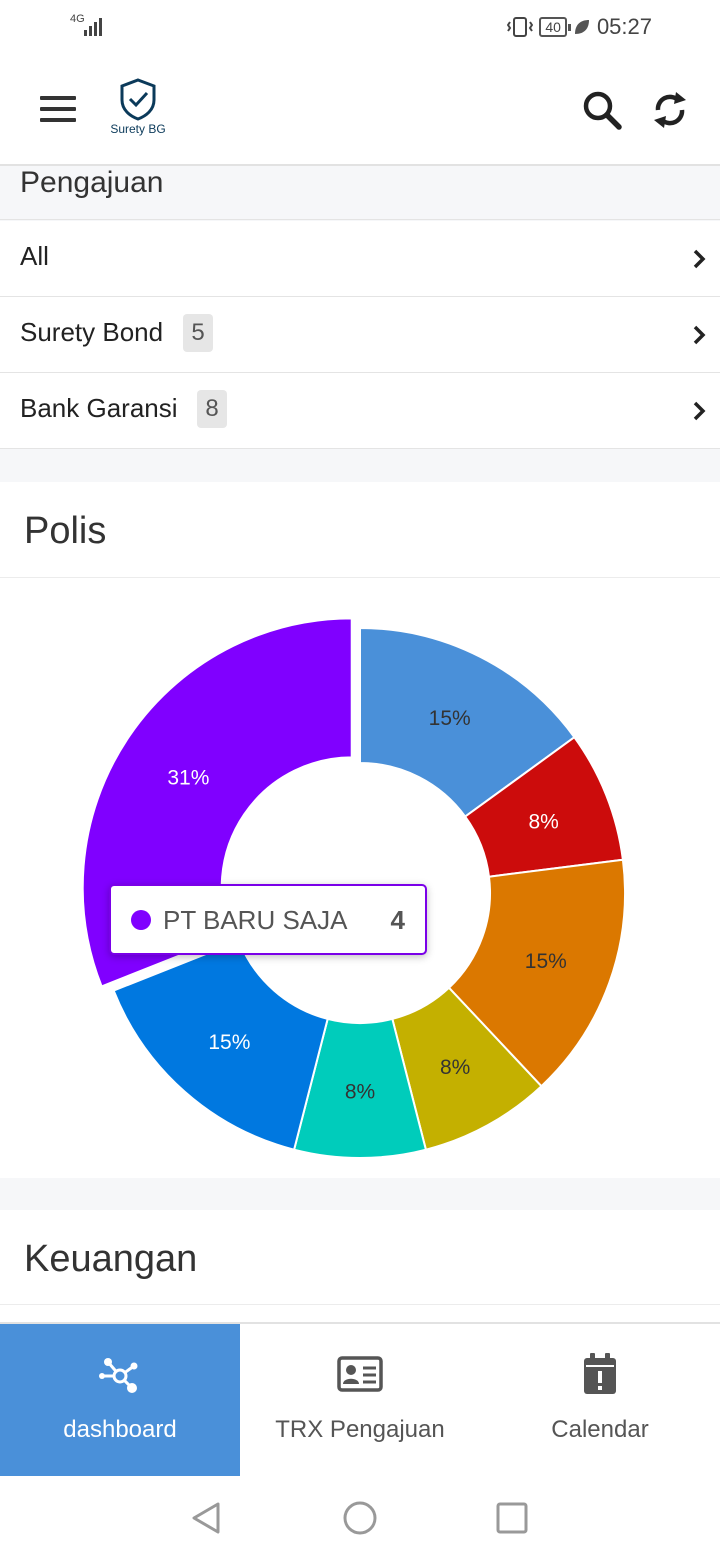  Describe the element at coordinates (111, 1259) in the screenshot. I see `keuangan-title: Keuangan` at that location.